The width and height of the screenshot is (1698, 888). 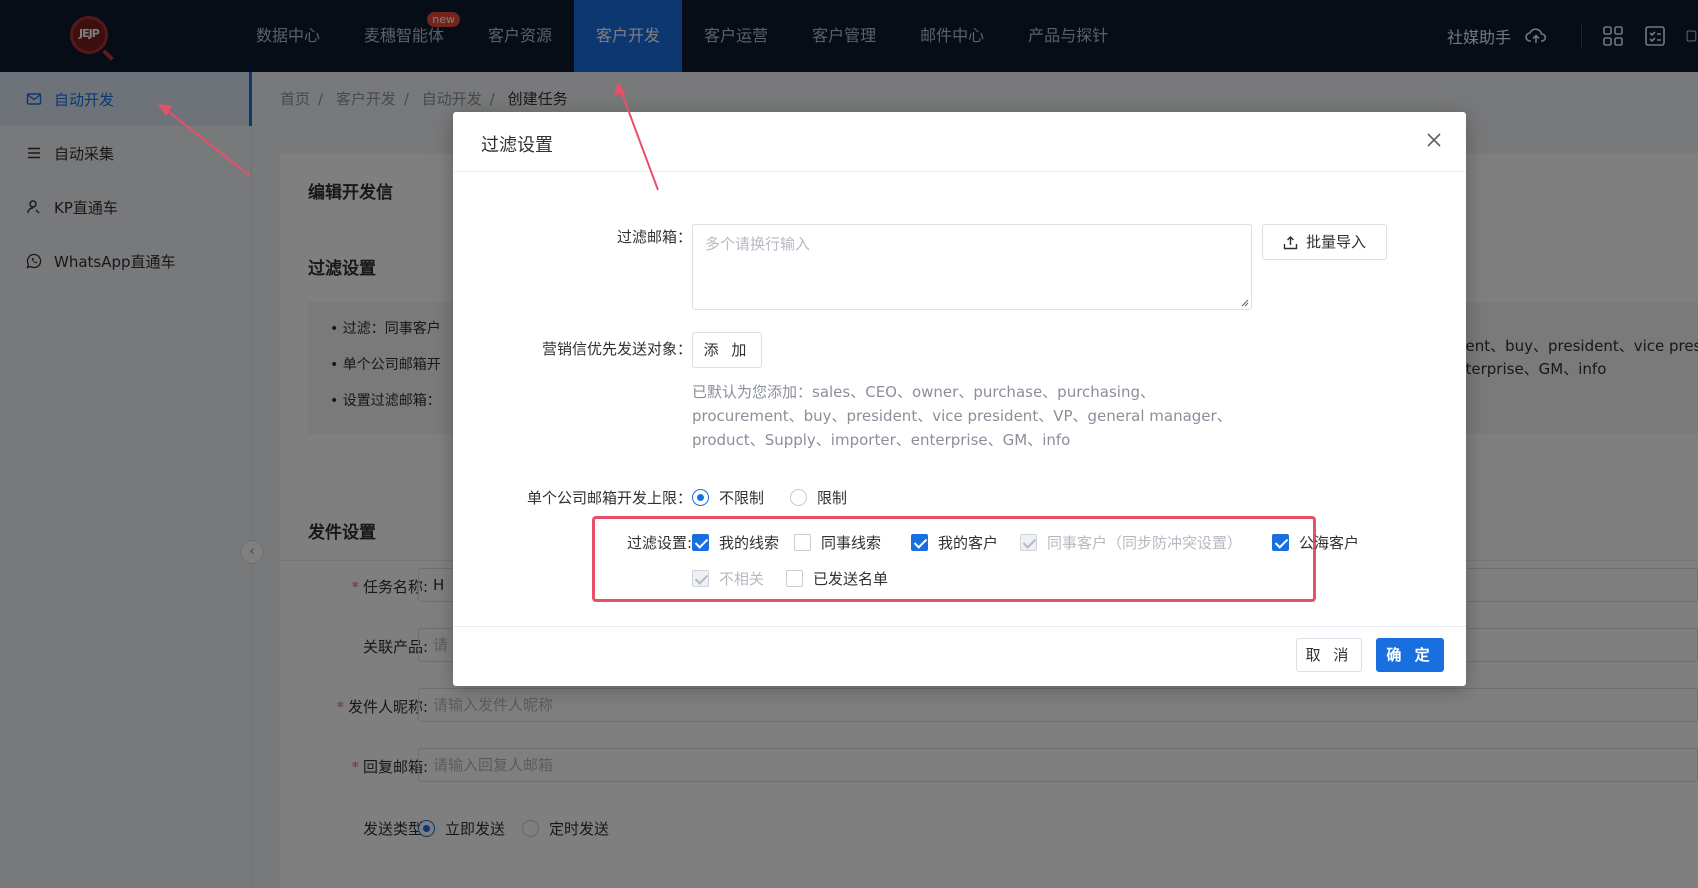 I want to click on filter-my-leads-checkbox: 我的线索, so click(x=735, y=542).